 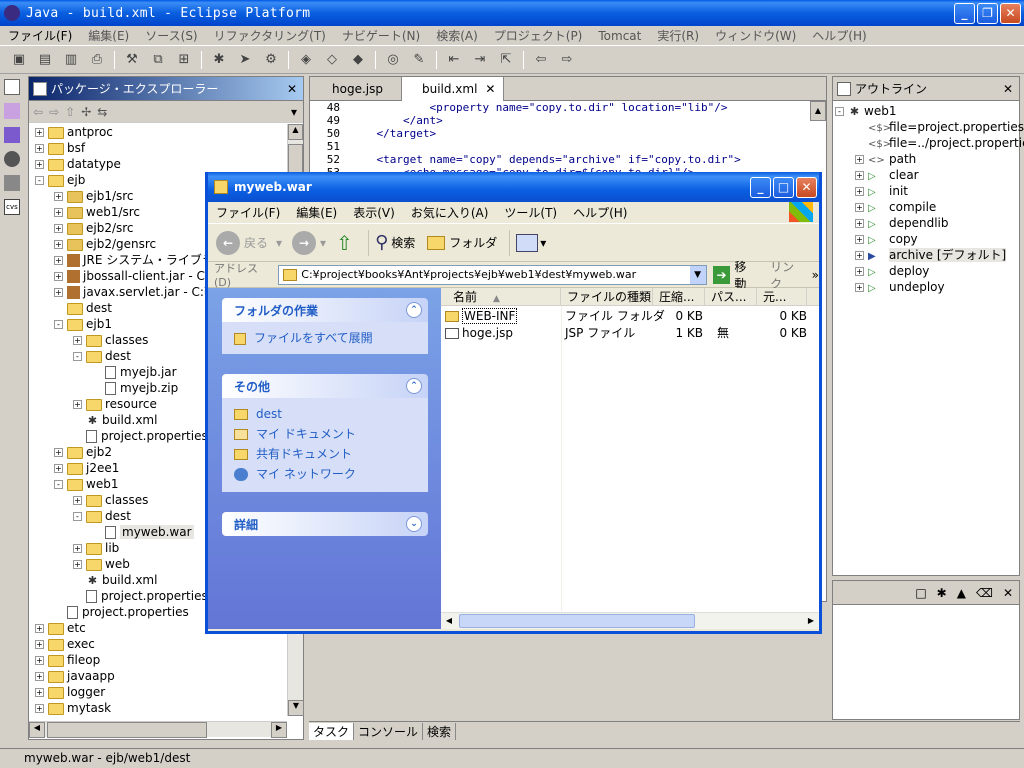 What do you see at coordinates (332, 731) in the screenshot?
I see `tab-tasks: タスク` at bounding box center [332, 731].